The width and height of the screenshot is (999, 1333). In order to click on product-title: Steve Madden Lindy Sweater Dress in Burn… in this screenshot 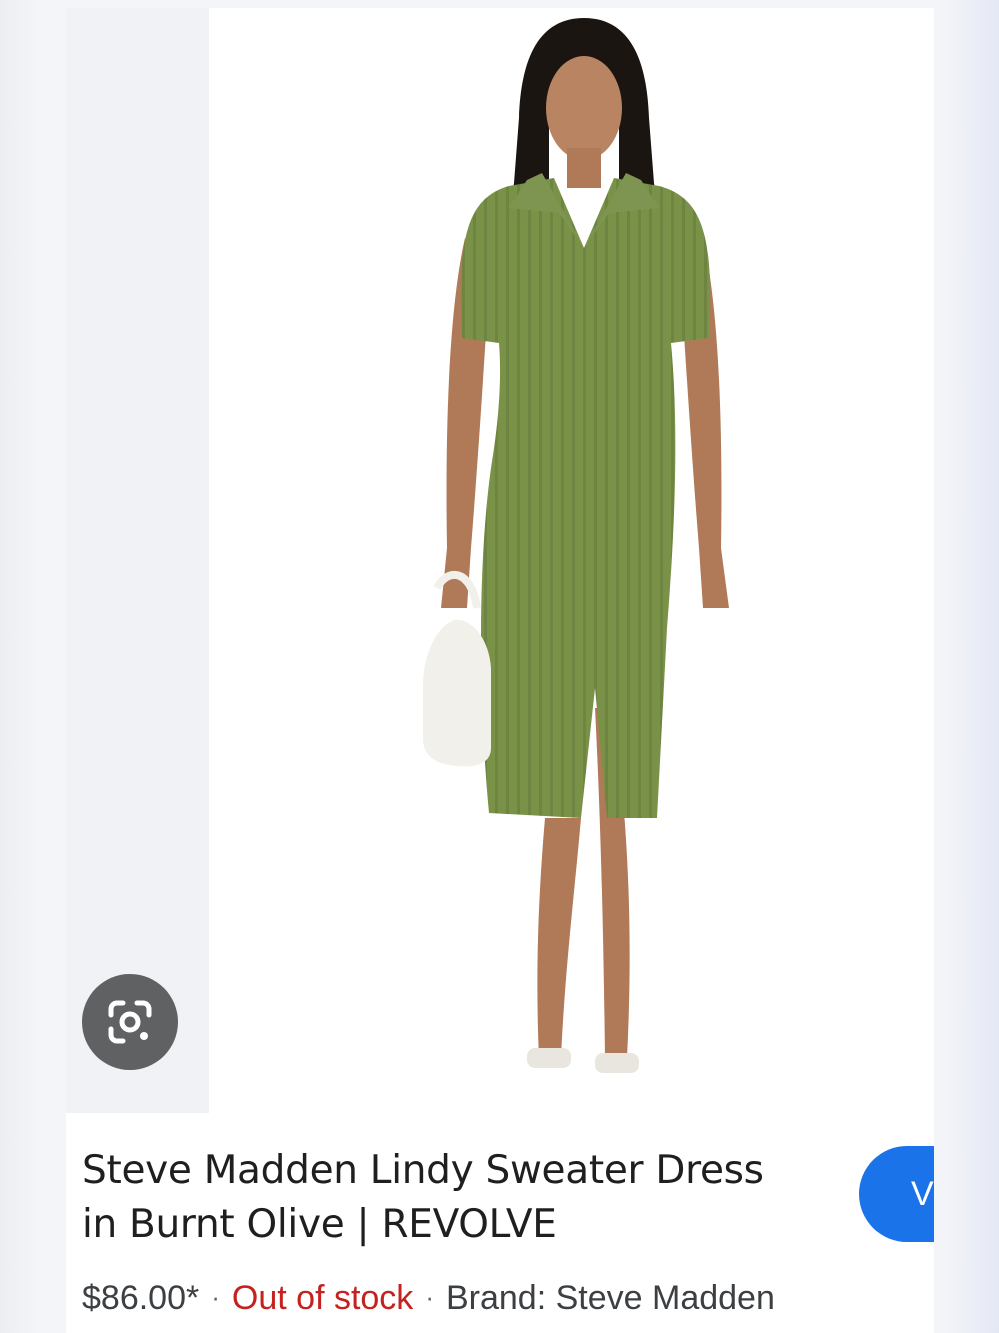, I will do `click(452, 1198)`.